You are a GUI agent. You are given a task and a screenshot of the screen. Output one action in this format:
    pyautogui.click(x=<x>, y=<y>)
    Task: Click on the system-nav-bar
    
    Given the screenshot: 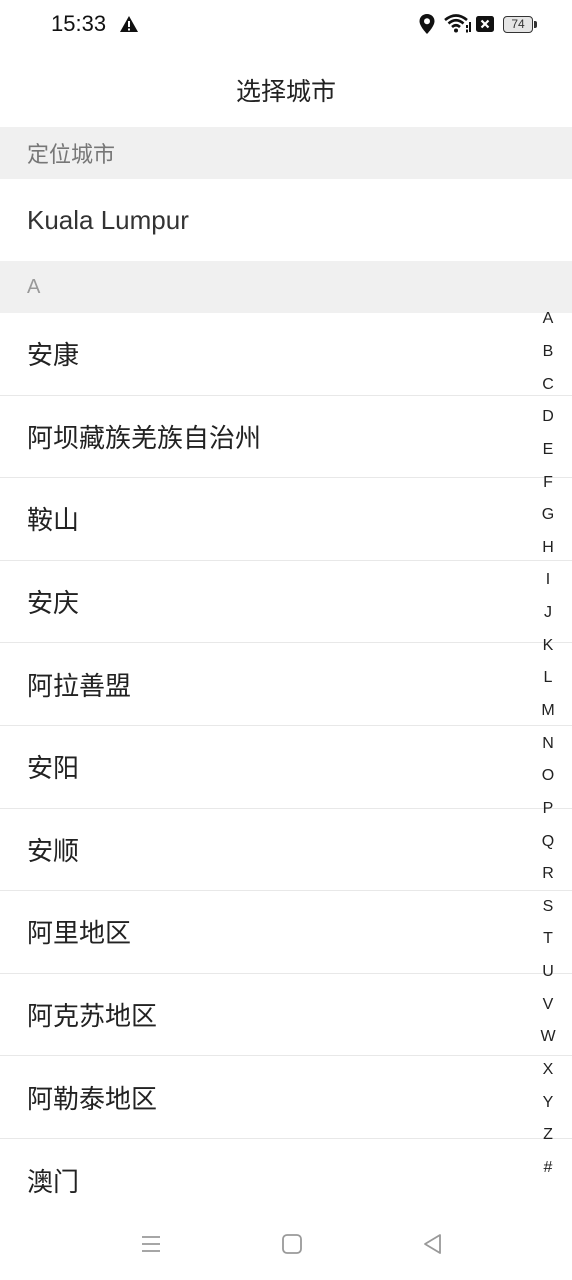 What is the action you would take?
    pyautogui.click(x=286, y=1245)
    